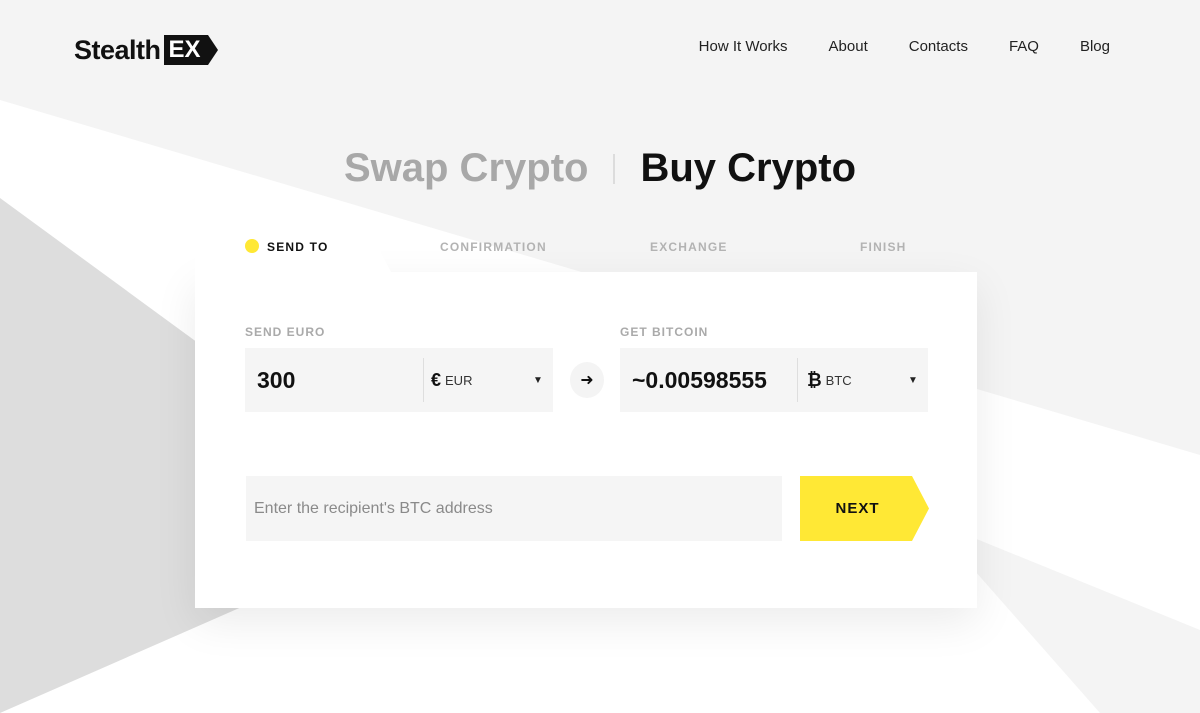 This screenshot has width=1200, height=713. What do you see at coordinates (399, 380) in the screenshot?
I see `send-amount-box: 300 € EUR ▼` at bounding box center [399, 380].